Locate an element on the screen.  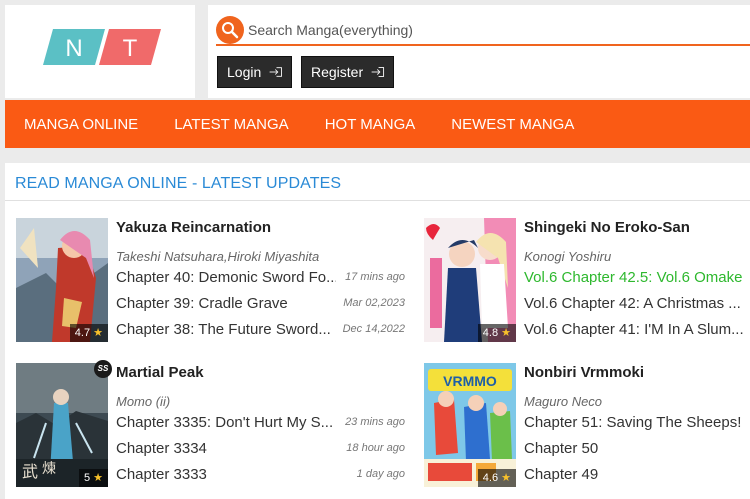
chapter-link: Chapter 49 is located at coordinates (637, 474).